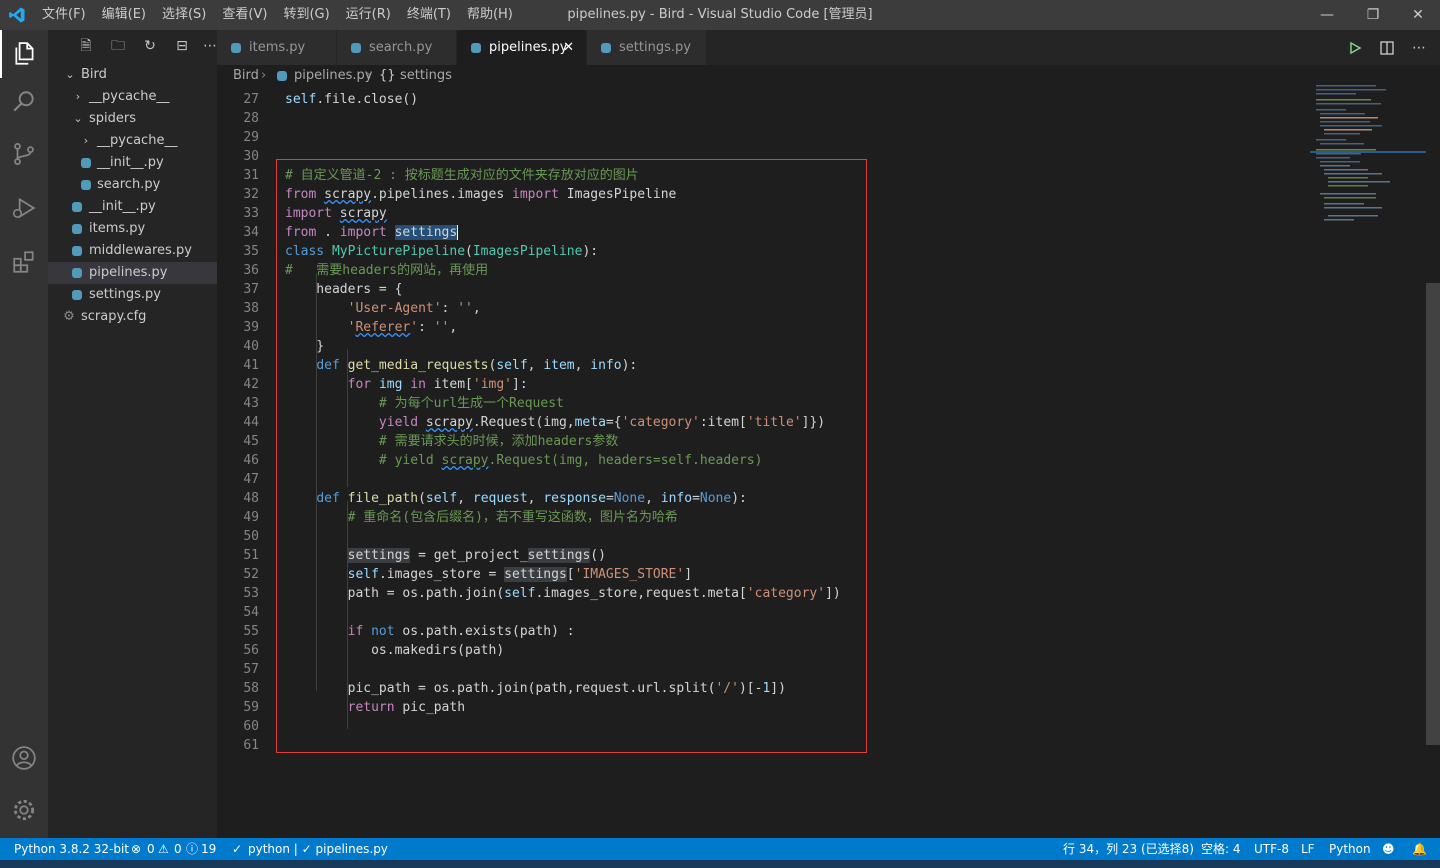 The height and width of the screenshot is (868, 1440). What do you see at coordinates (132, 119) in the screenshot?
I see `folder-spiders: ⌄ spiders` at bounding box center [132, 119].